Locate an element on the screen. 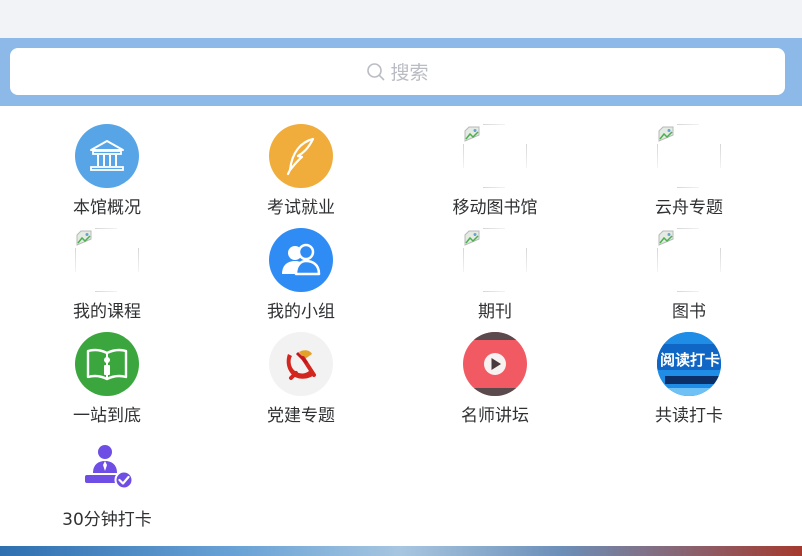 Image resolution: width=802 pixels, height=556 pixels. grid-item-yunzhou-topic: 云舟专题 is located at coordinates (689, 162).